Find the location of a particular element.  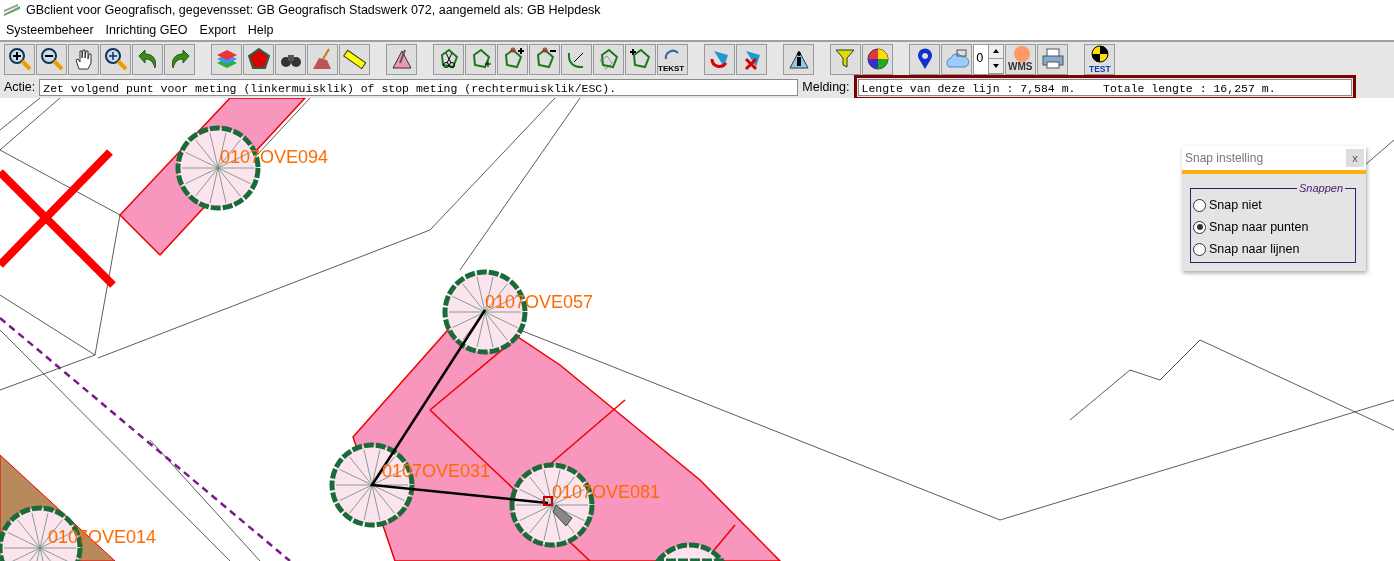

message-field: Lengte van deze lijn : 7,584 m. Totale lengte : 16,257 m. is located at coordinates (1104, 87).